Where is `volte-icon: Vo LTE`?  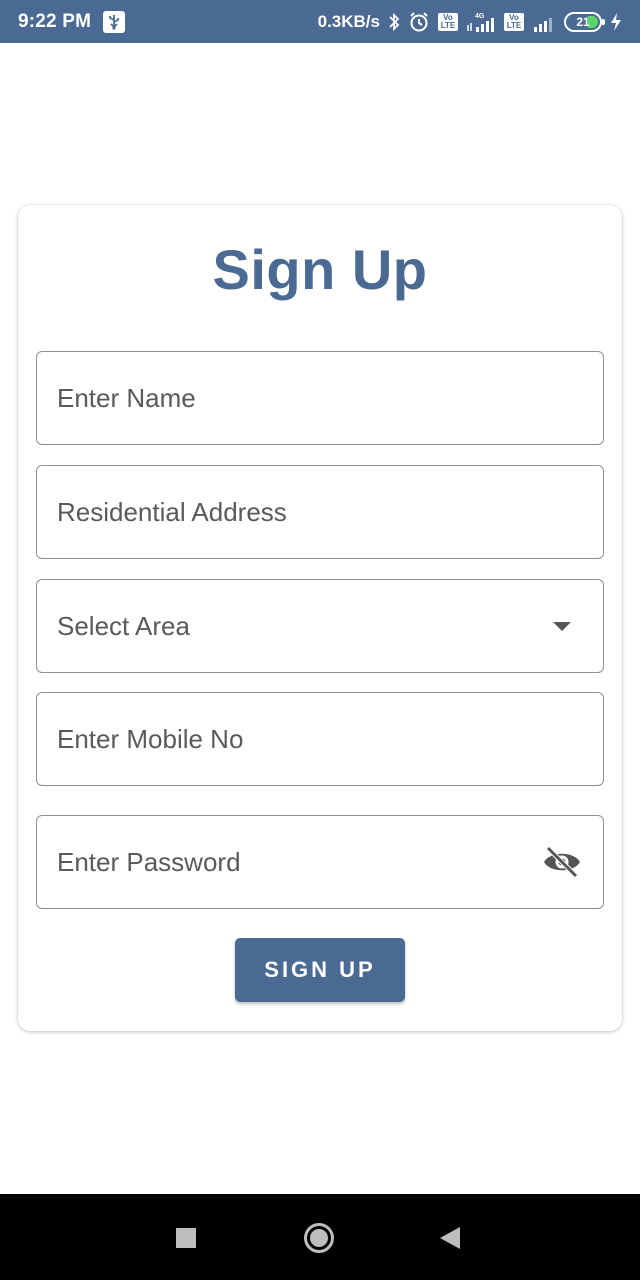 volte-icon: Vo LTE is located at coordinates (448, 21).